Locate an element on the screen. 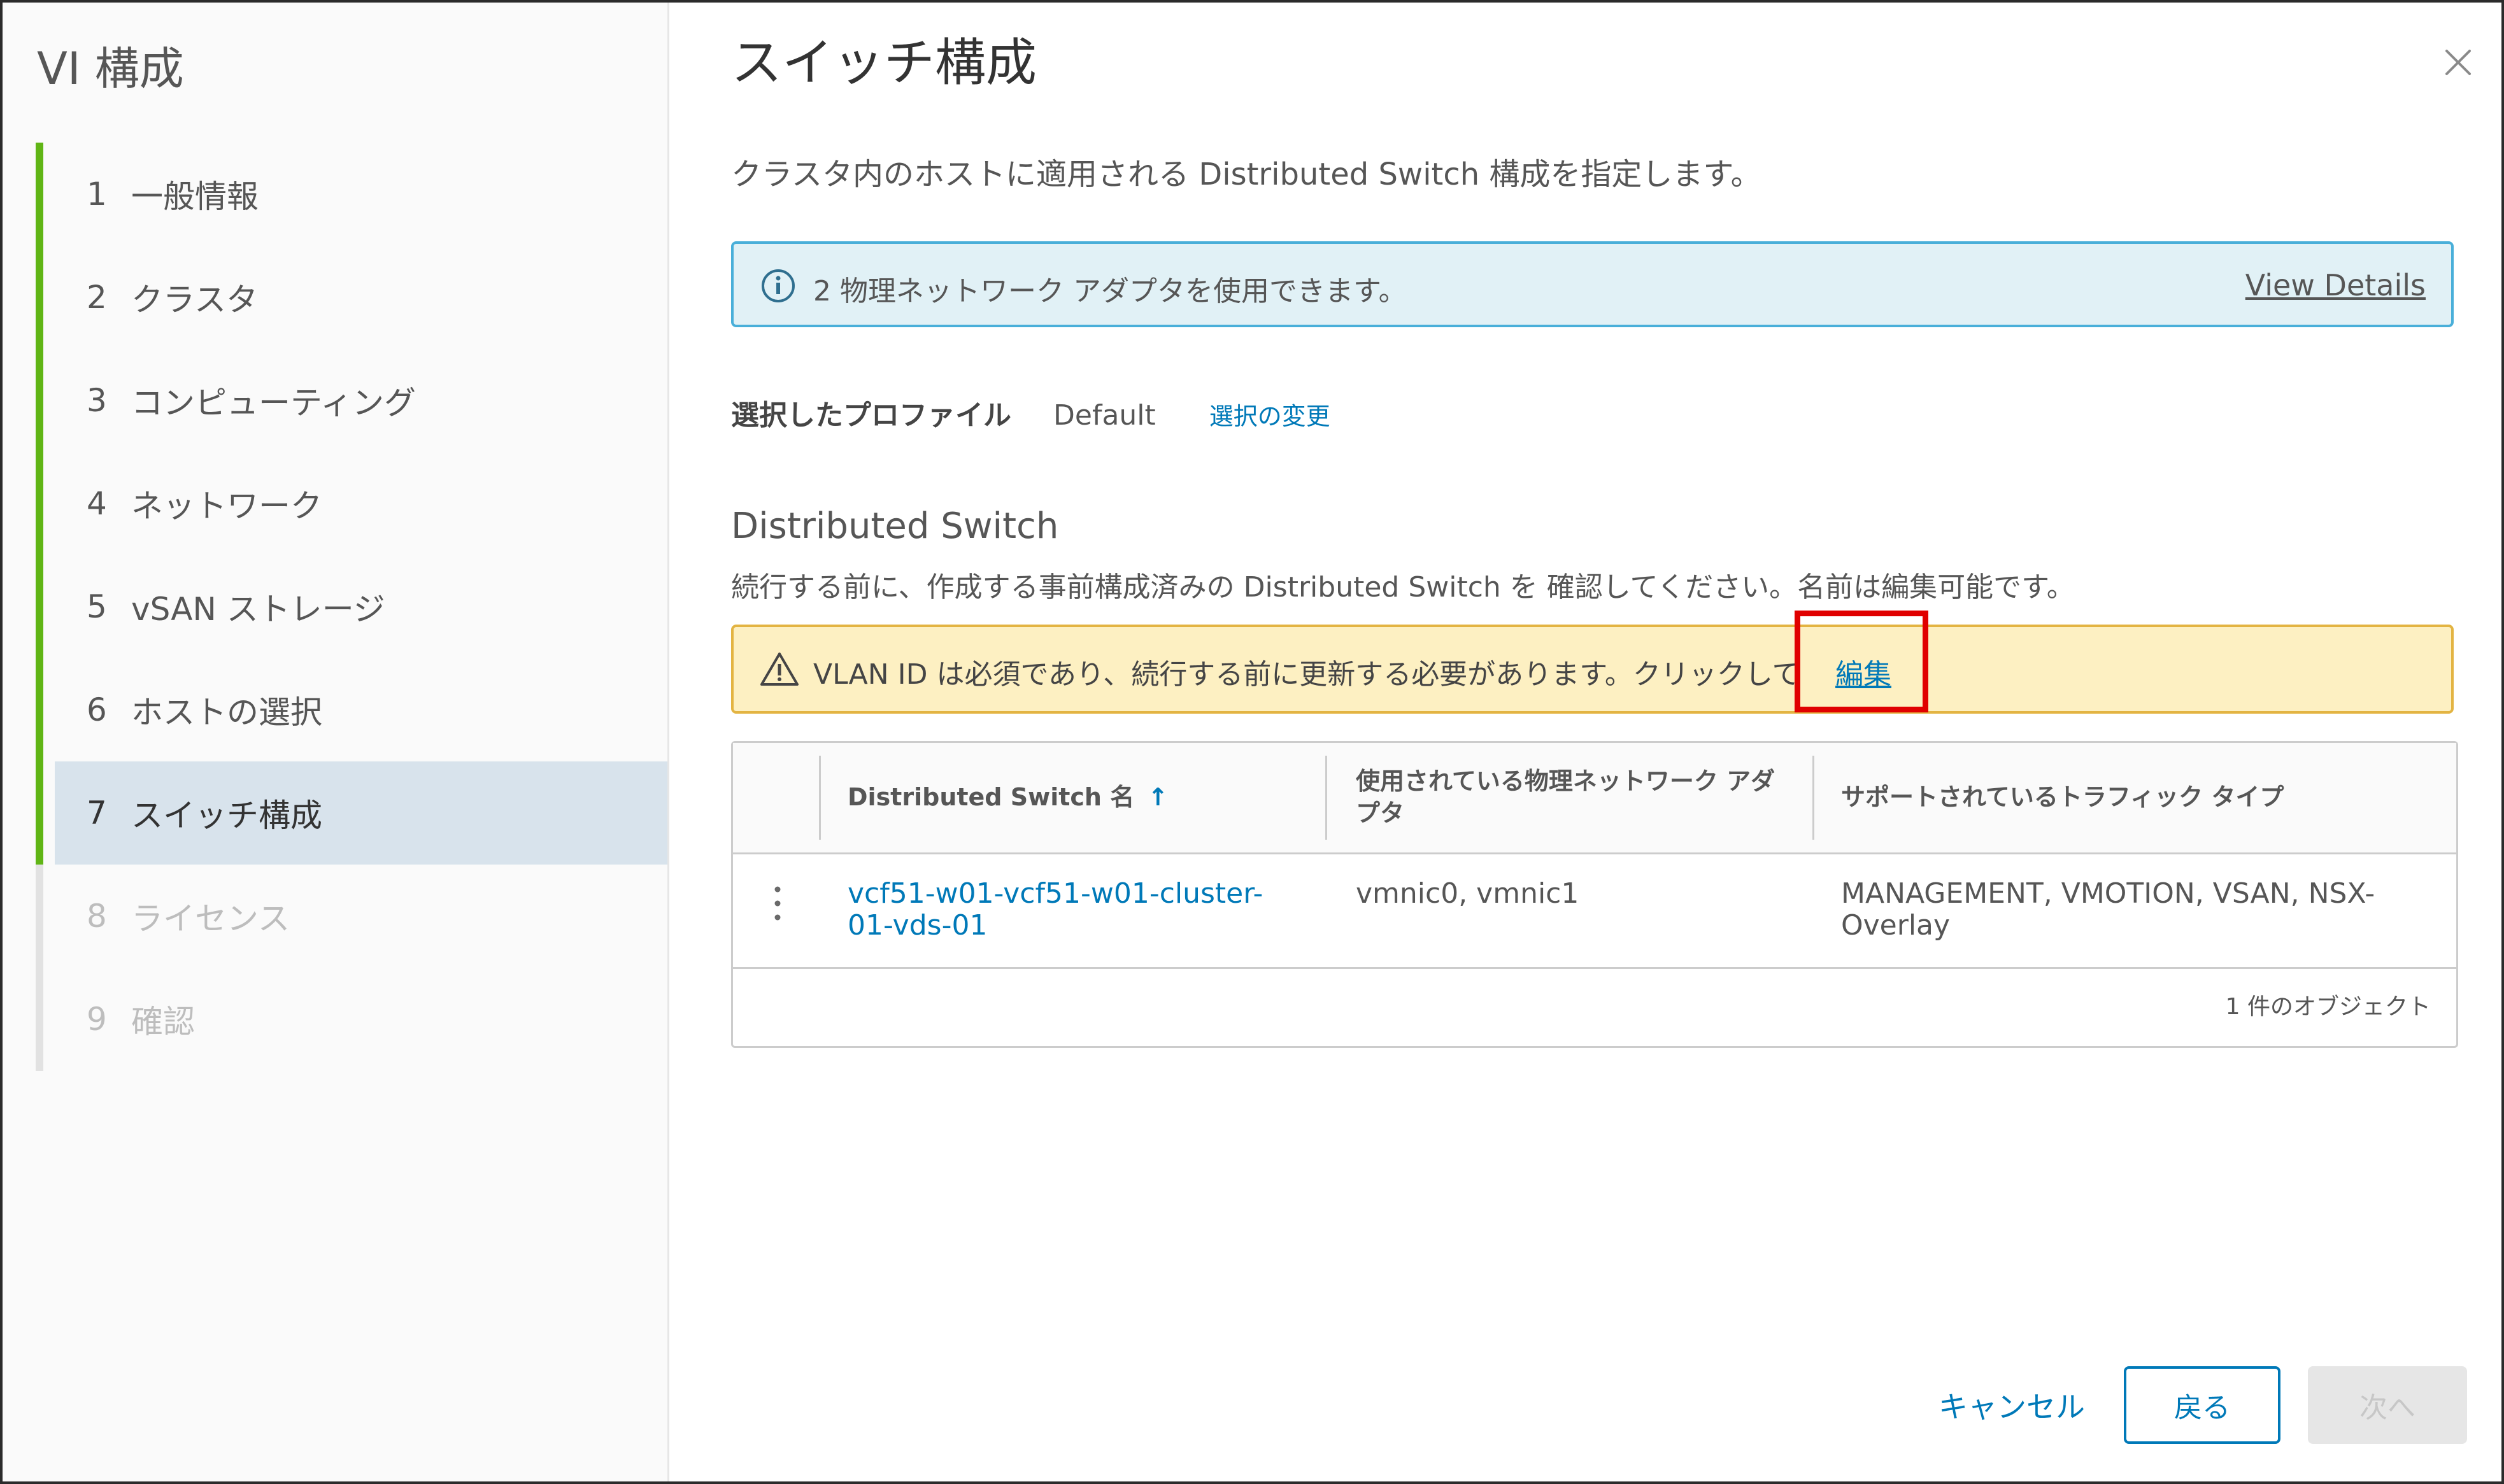 The height and width of the screenshot is (1484, 2504). step-vsan-storage: 5 vSAN ストレージ is located at coordinates (352, 606).